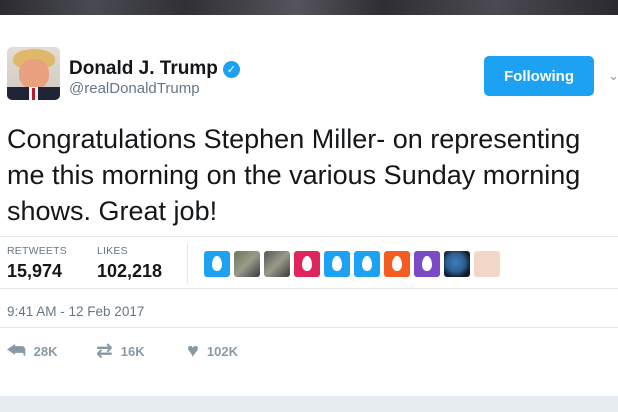 The height and width of the screenshot is (412, 618). What do you see at coordinates (309, 7) in the screenshot?
I see `profile-banner` at bounding box center [309, 7].